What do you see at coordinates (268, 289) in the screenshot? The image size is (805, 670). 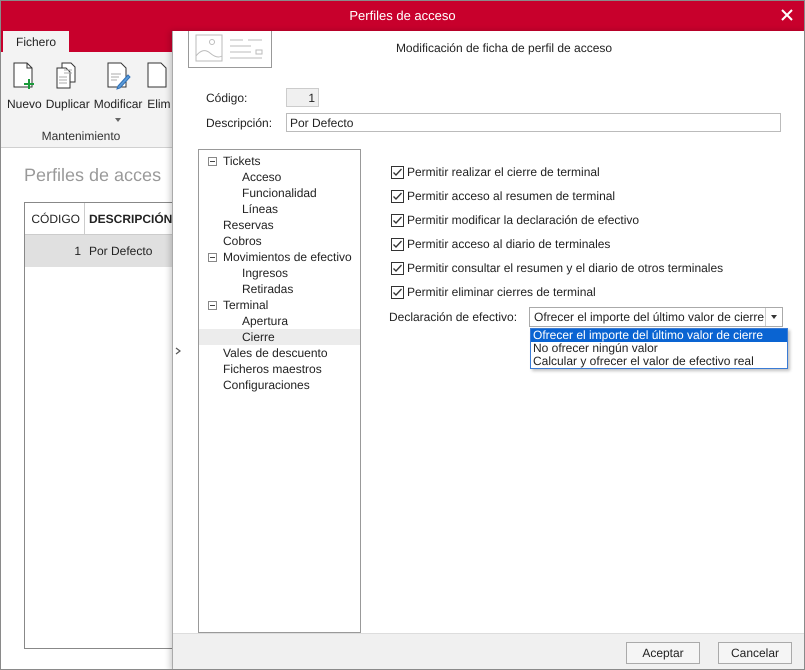 I see `tree-item: Retiradas` at bounding box center [268, 289].